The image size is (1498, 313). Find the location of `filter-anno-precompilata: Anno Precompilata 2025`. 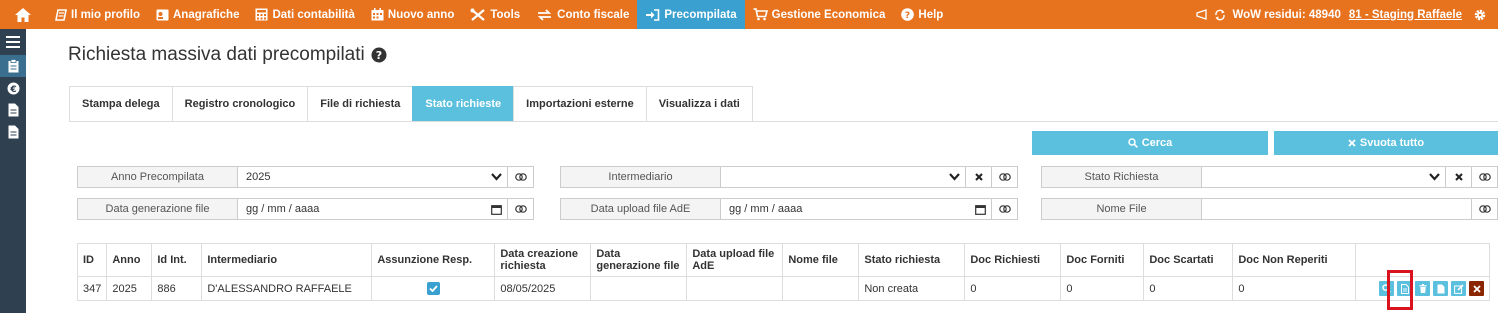

filter-anno-precompilata: Anno Precompilata 2025 is located at coordinates (305, 177).